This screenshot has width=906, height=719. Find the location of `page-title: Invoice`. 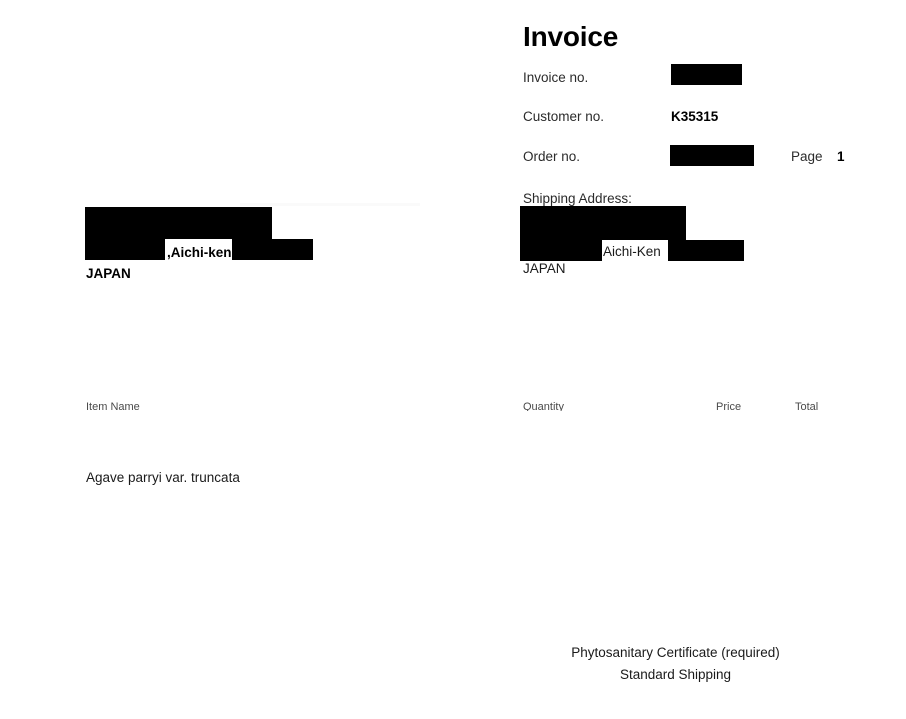

page-title: Invoice is located at coordinates (571, 36).